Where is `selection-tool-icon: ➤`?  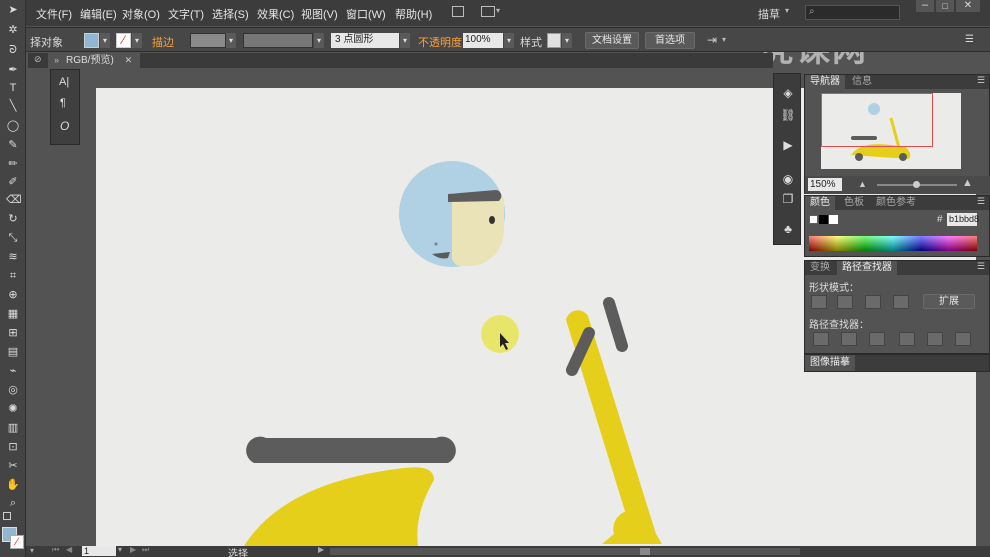 selection-tool-icon: ➤ is located at coordinates (13, 10).